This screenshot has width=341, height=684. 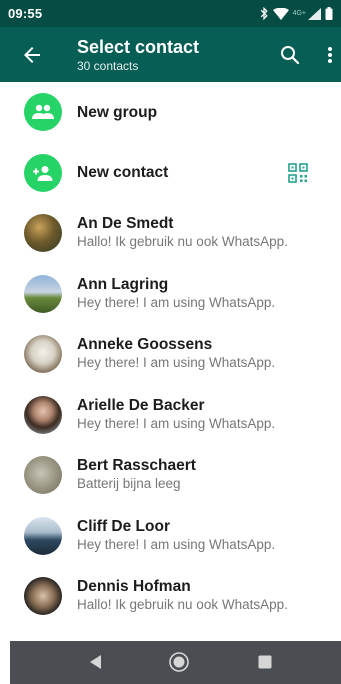 What do you see at coordinates (314, 13) in the screenshot?
I see `signal-icon` at bounding box center [314, 13].